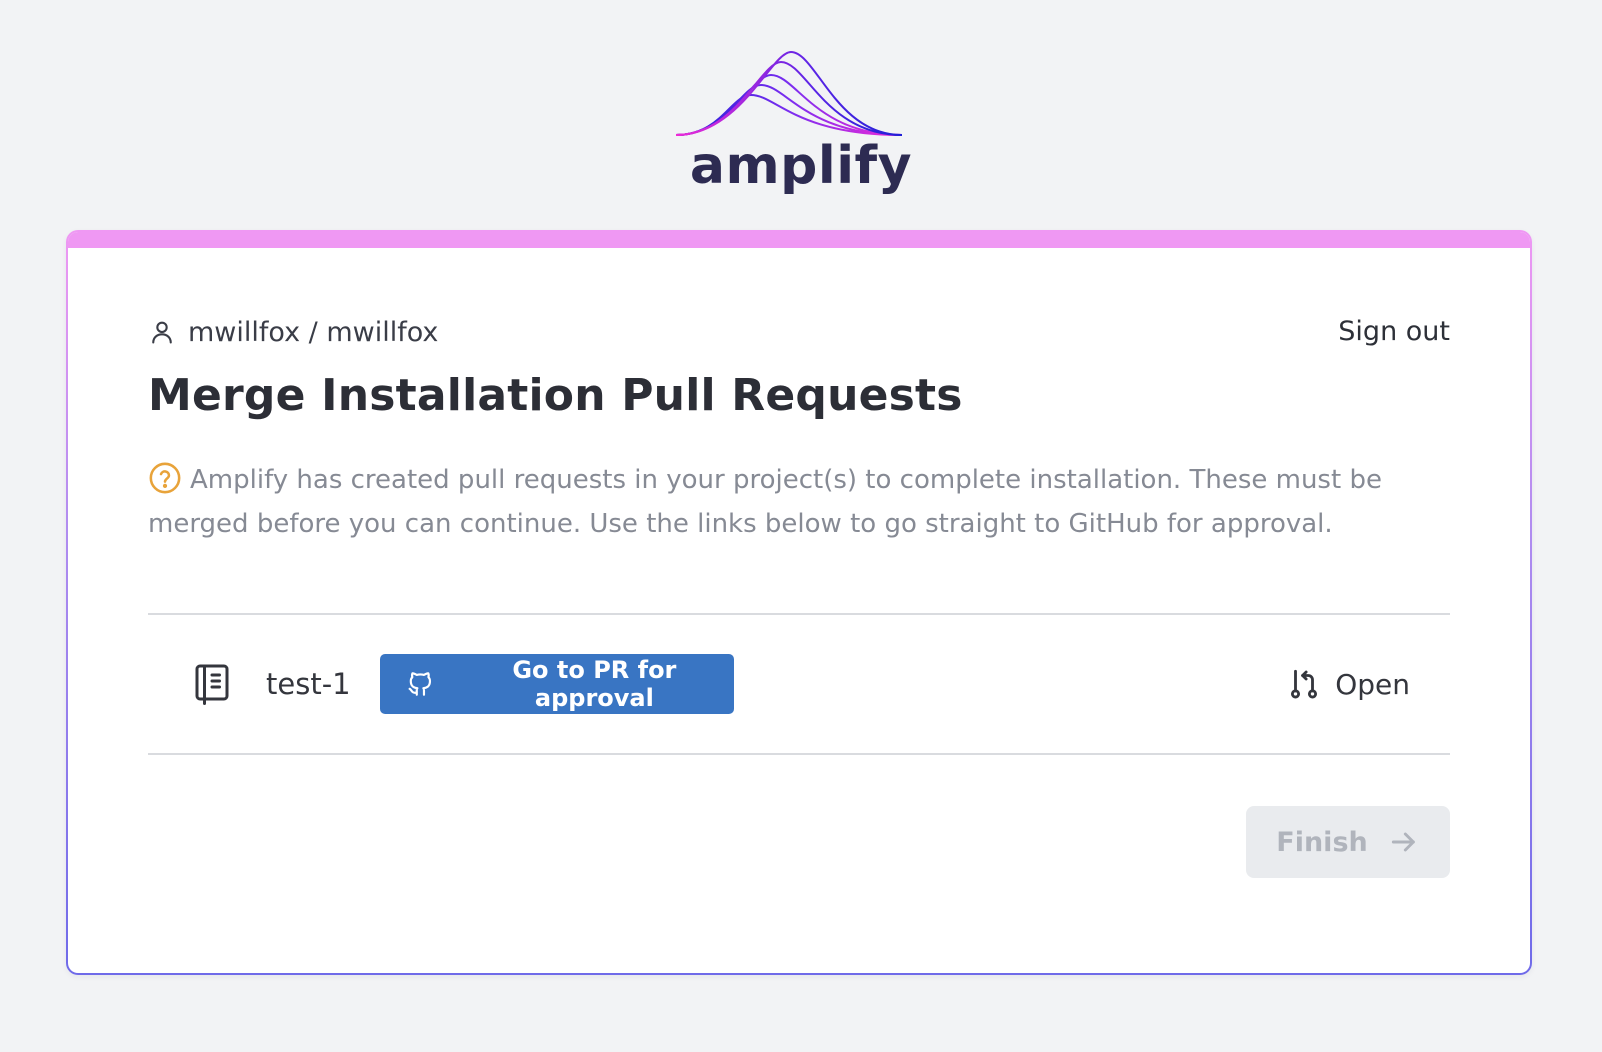  Describe the element at coordinates (1372, 684) in the screenshot. I see `pr-status-label: Open` at that location.